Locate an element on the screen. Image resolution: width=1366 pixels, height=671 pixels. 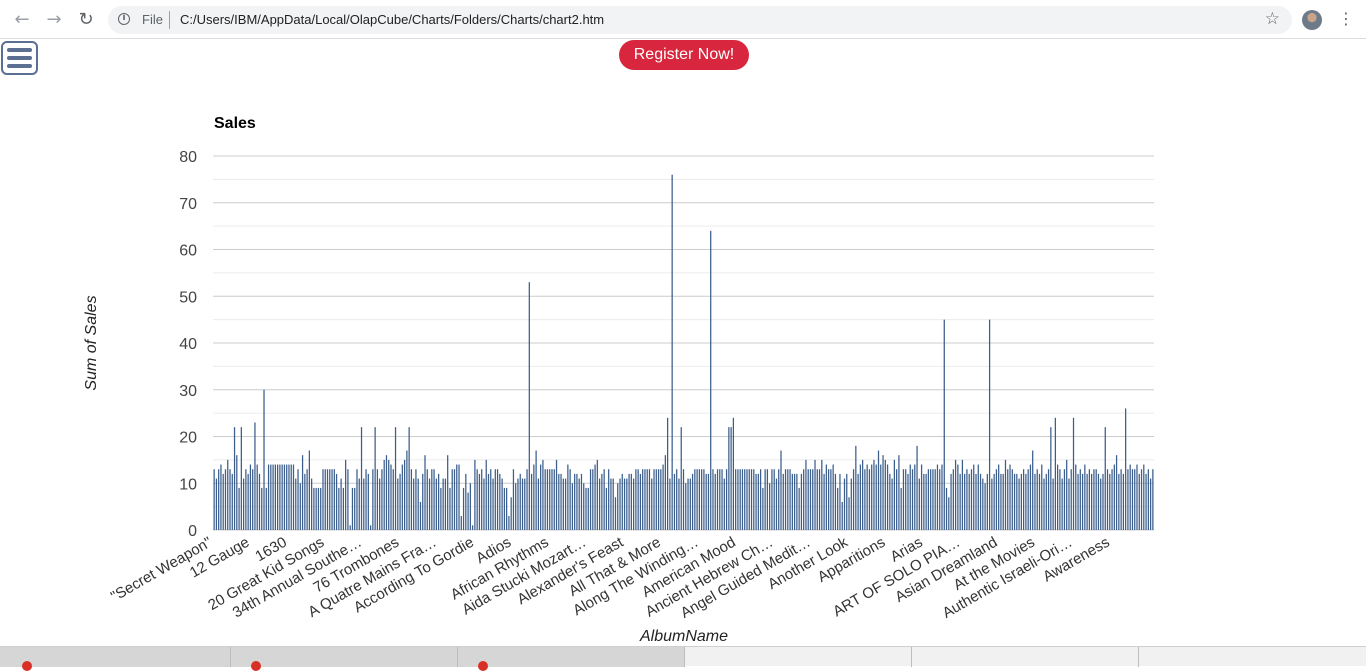
menu-dots-icon: ⋮ is located at coordinates (1346, 18).